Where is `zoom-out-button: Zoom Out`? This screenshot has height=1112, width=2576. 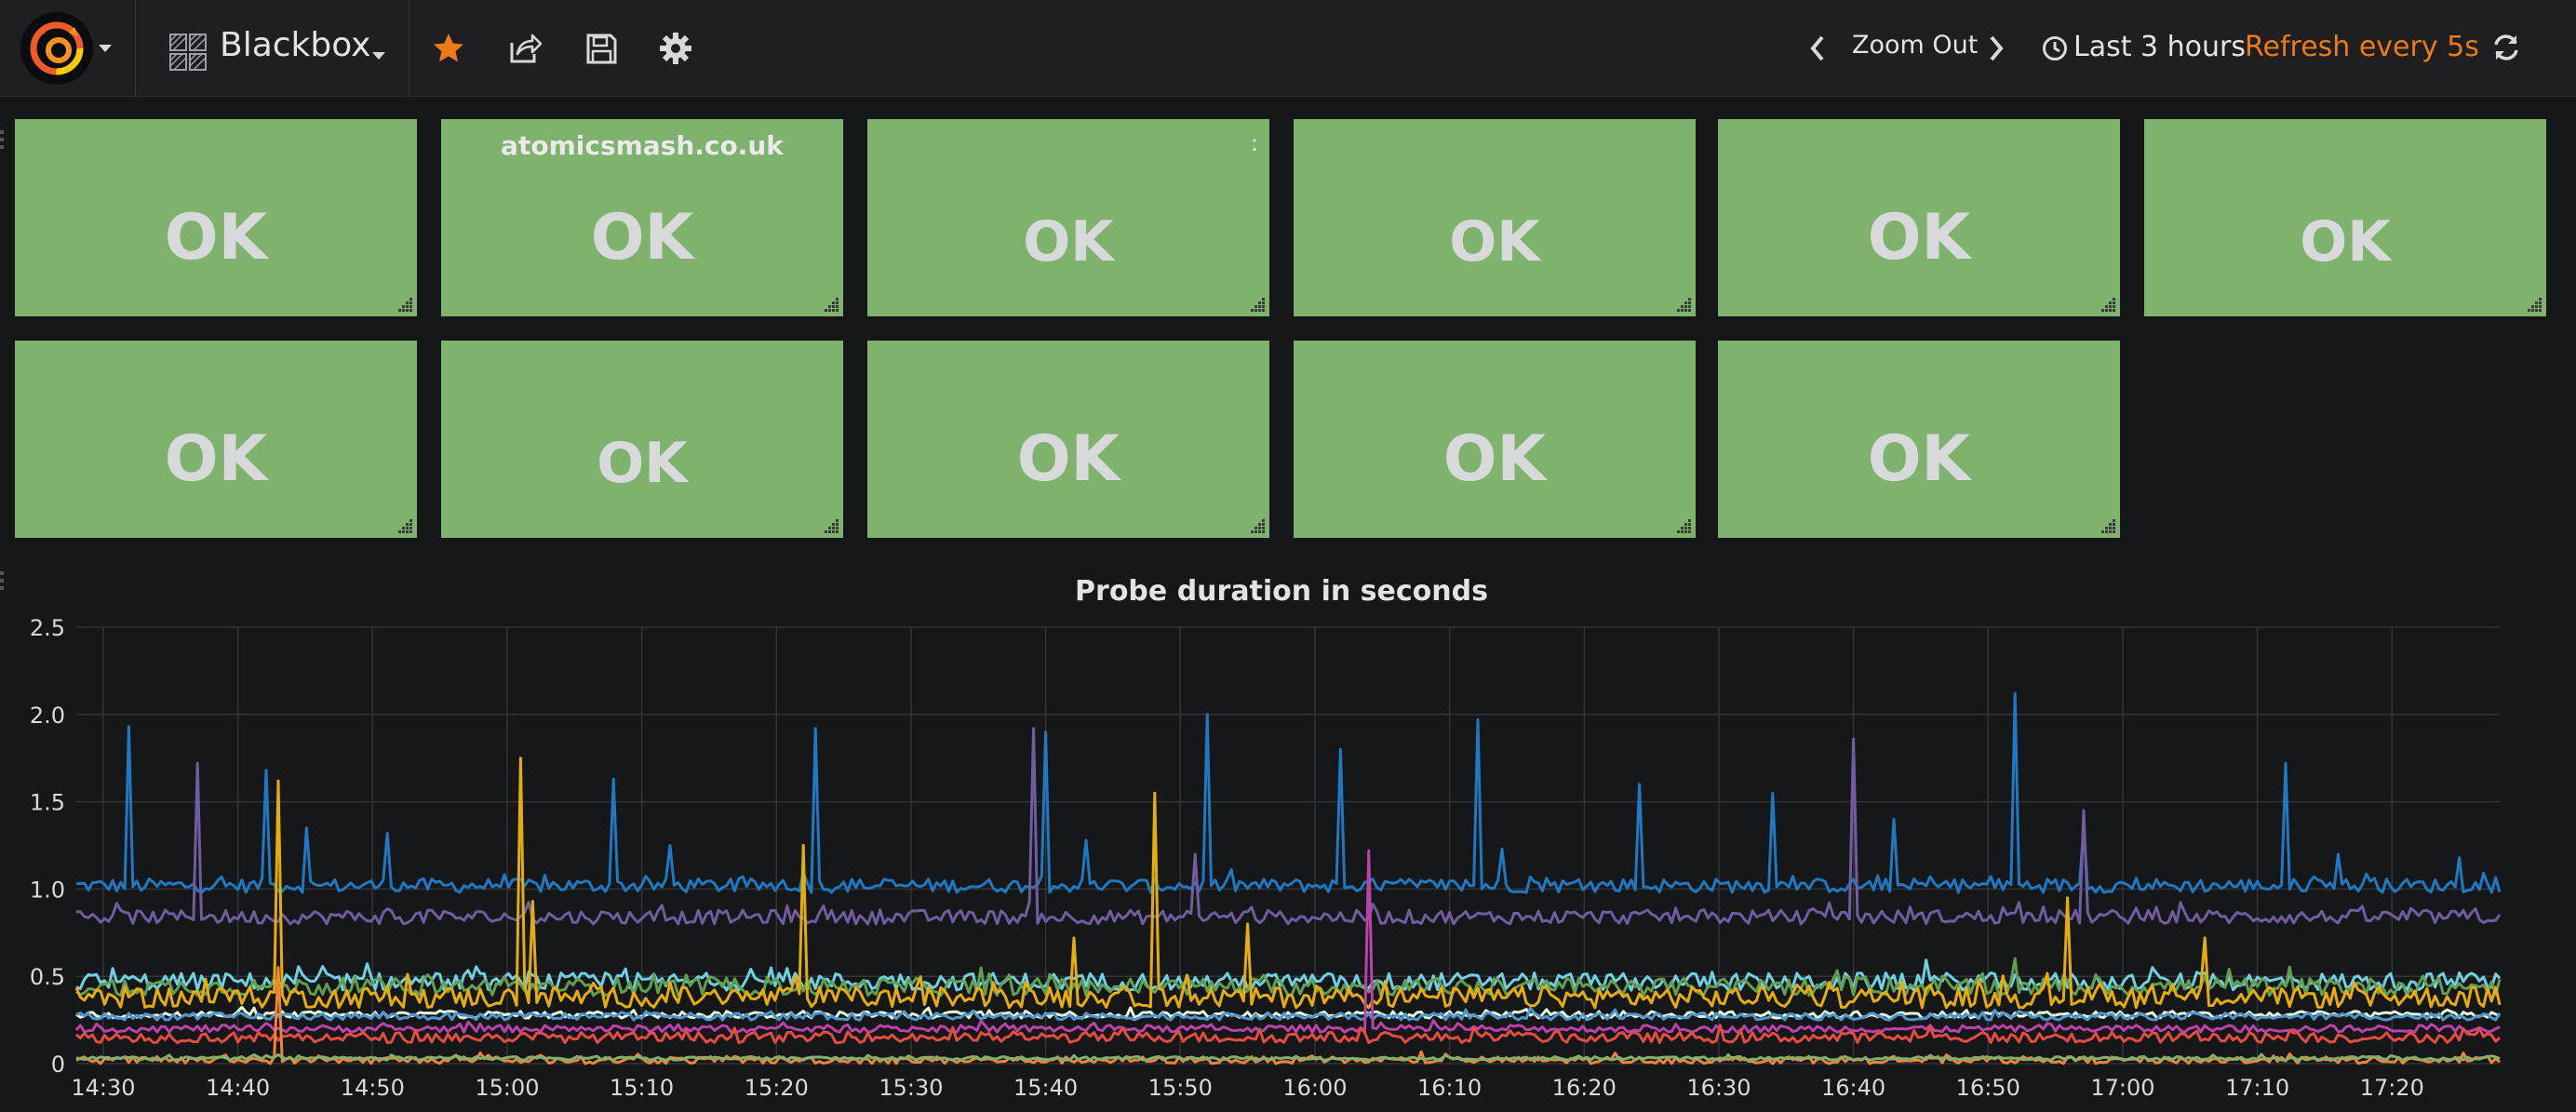
zoom-out-button: Zoom Out is located at coordinates (1915, 46).